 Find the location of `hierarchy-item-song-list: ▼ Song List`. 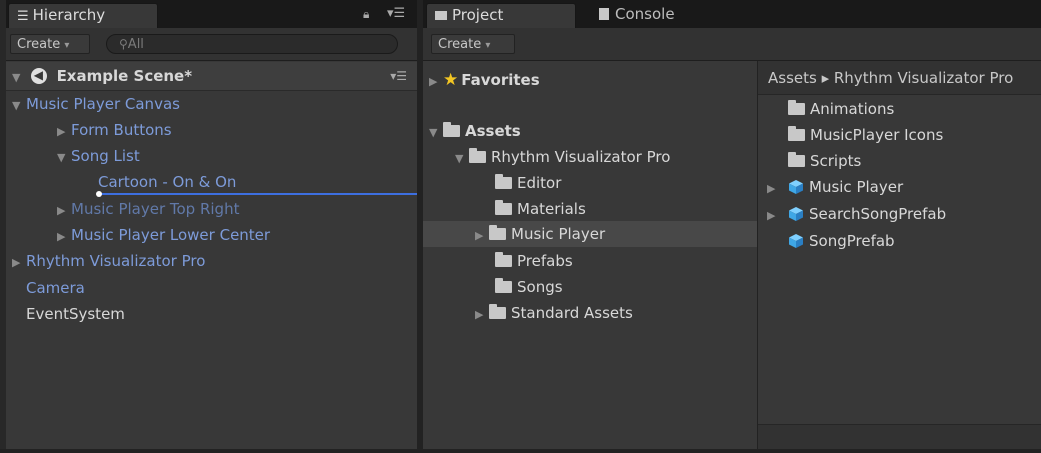

hierarchy-item-song-list: ▼ Song List is located at coordinates (98, 156).